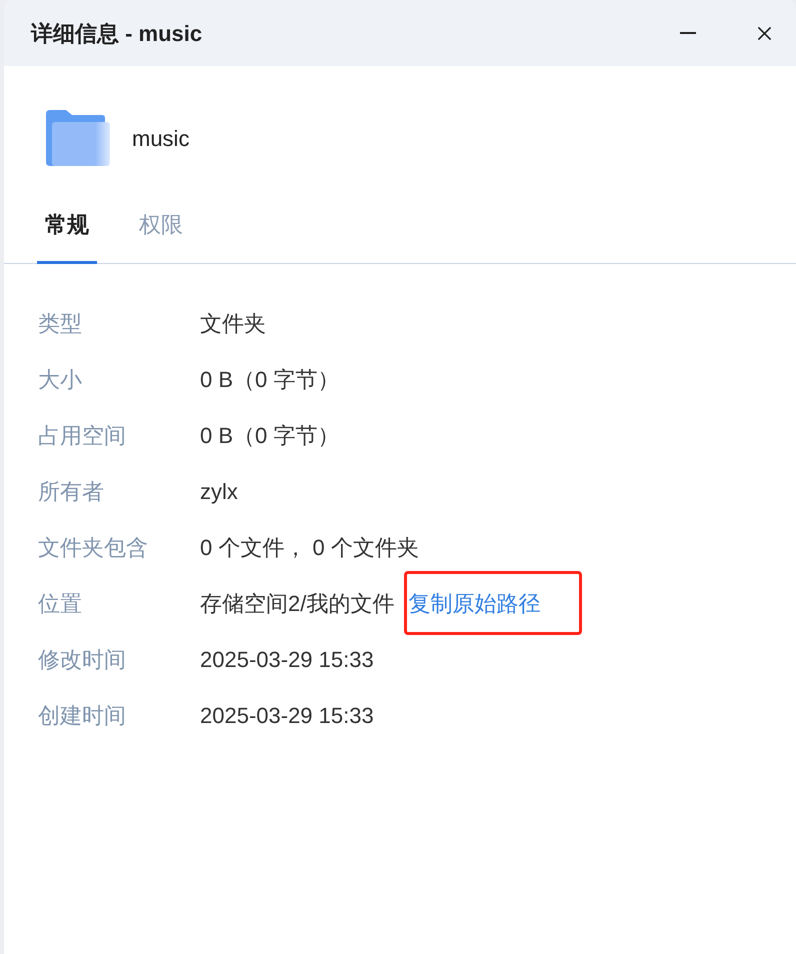  Describe the element at coordinates (219, 492) in the screenshot. I see `property-value: zylx` at that location.